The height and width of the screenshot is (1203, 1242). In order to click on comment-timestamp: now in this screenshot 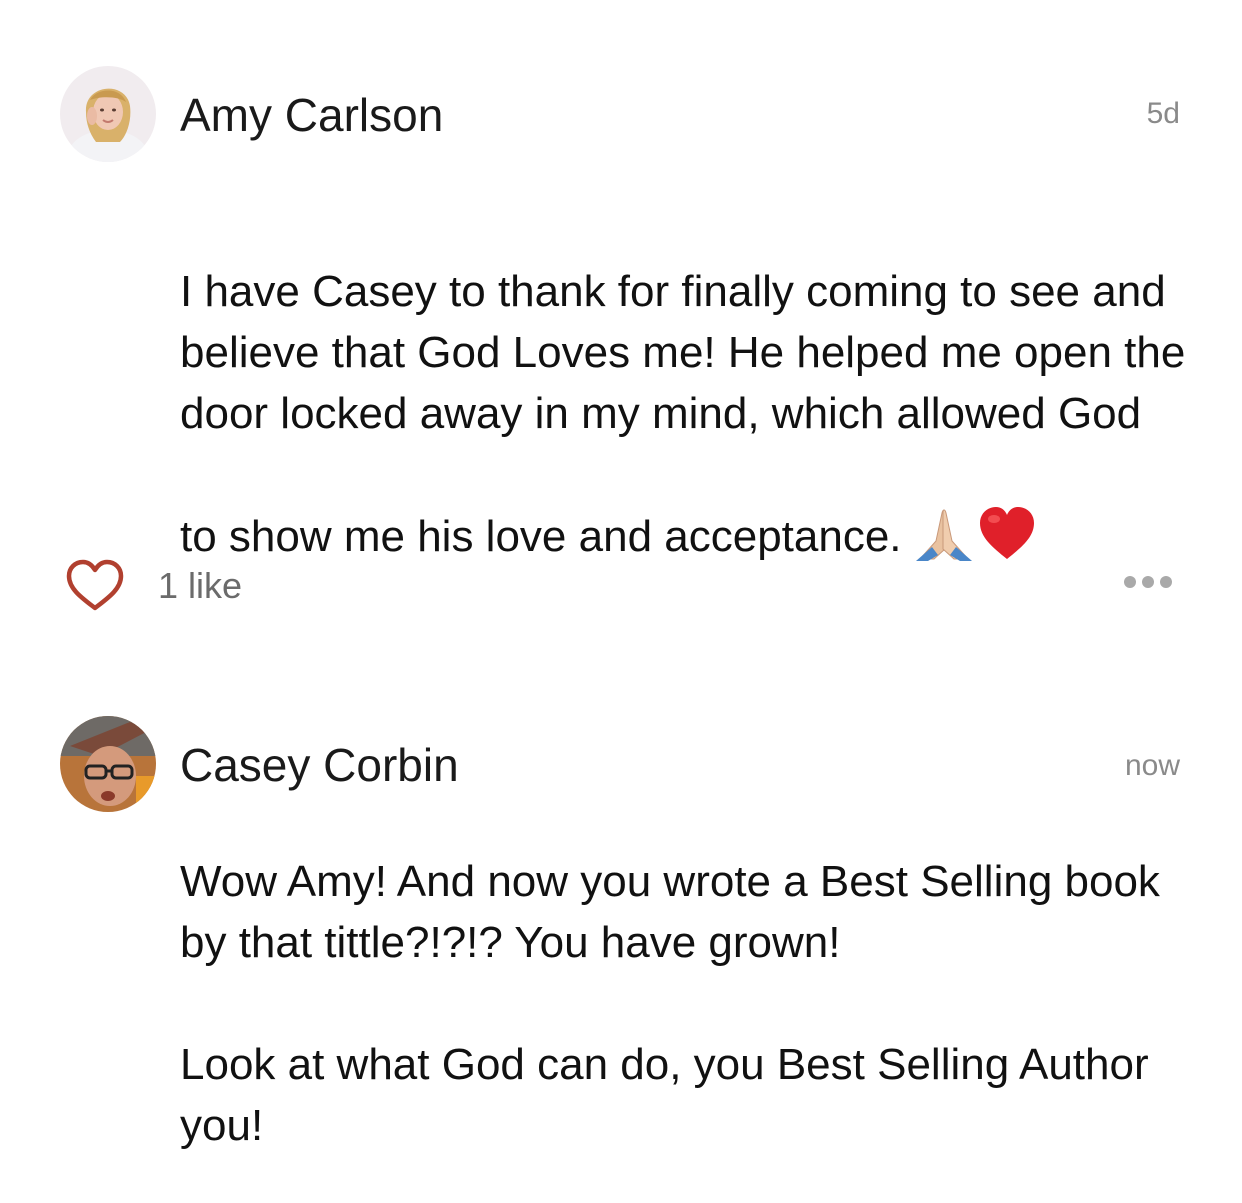, I will do `click(1152, 765)`.